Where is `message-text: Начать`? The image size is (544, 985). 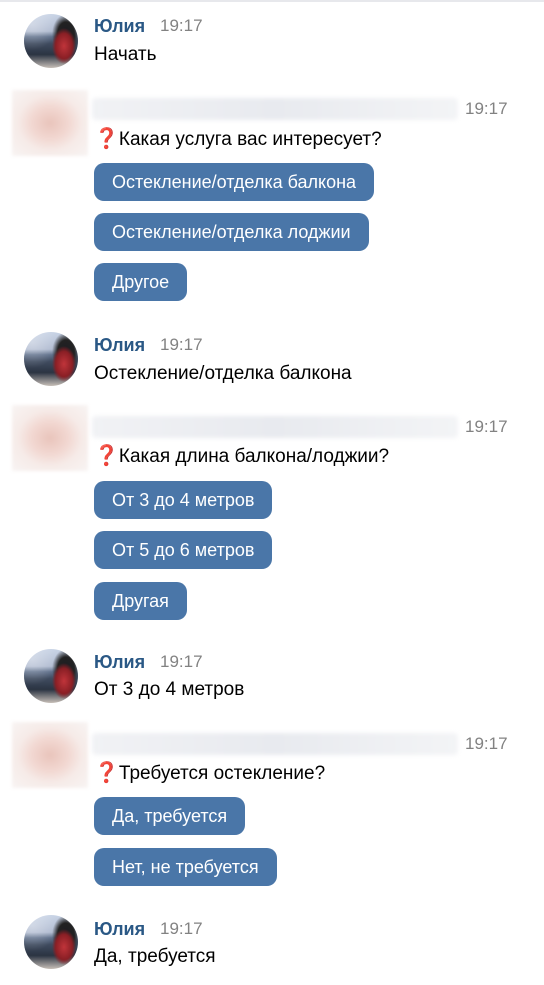
message-text: Начать is located at coordinates (125, 54).